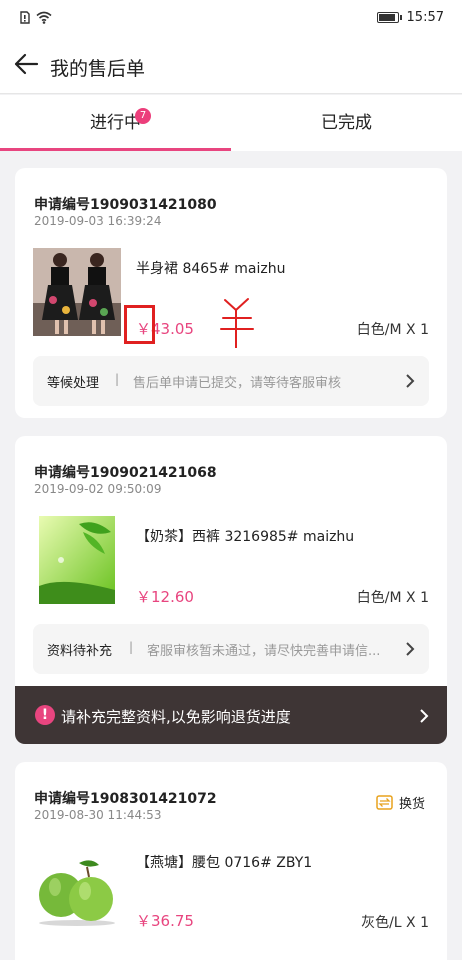  Describe the element at coordinates (98, 489) in the screenshot. I see `order-time: 2019-09-02 09:50:09` at that location.